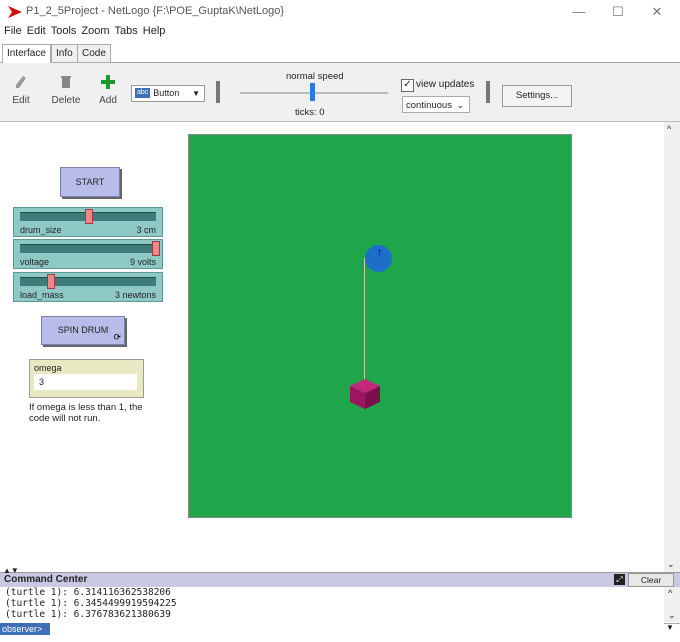  Describe the element at coordinates (672, 347) in the screenshot. I see `vertical-scrollbar: ^ ⌄` at that location.